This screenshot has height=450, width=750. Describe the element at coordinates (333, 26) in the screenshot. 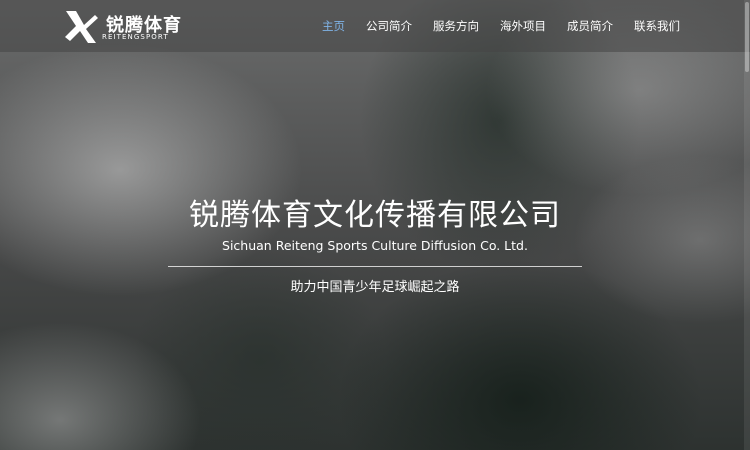

I see `nav-item-home: 主页` at that location.